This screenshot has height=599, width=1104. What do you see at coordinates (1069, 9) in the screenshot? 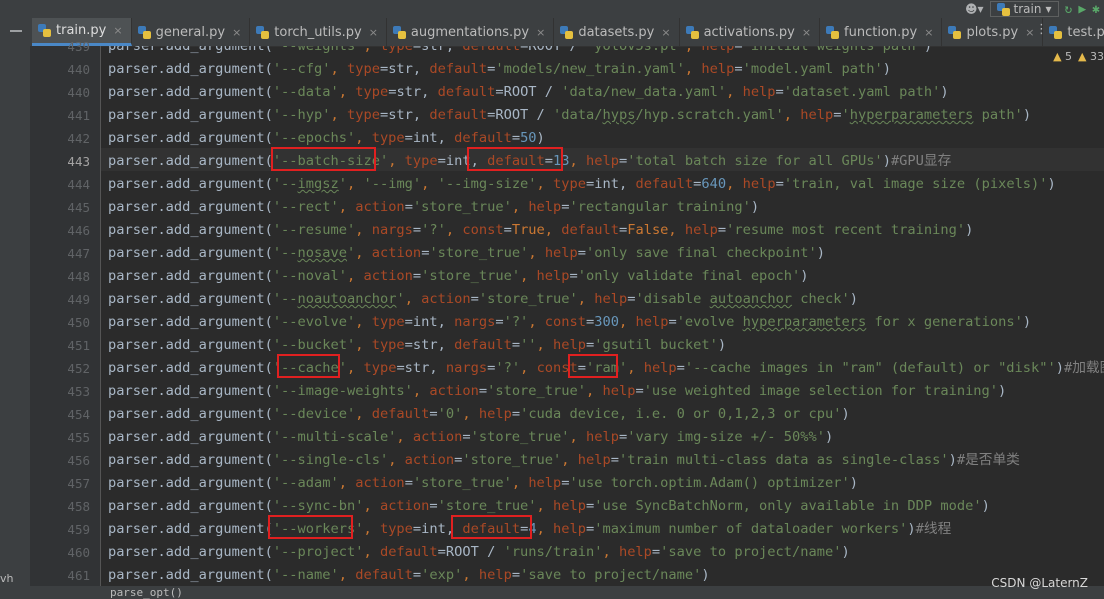
I see `refresh-icon: ↻` at bounding box center [1069, 9].